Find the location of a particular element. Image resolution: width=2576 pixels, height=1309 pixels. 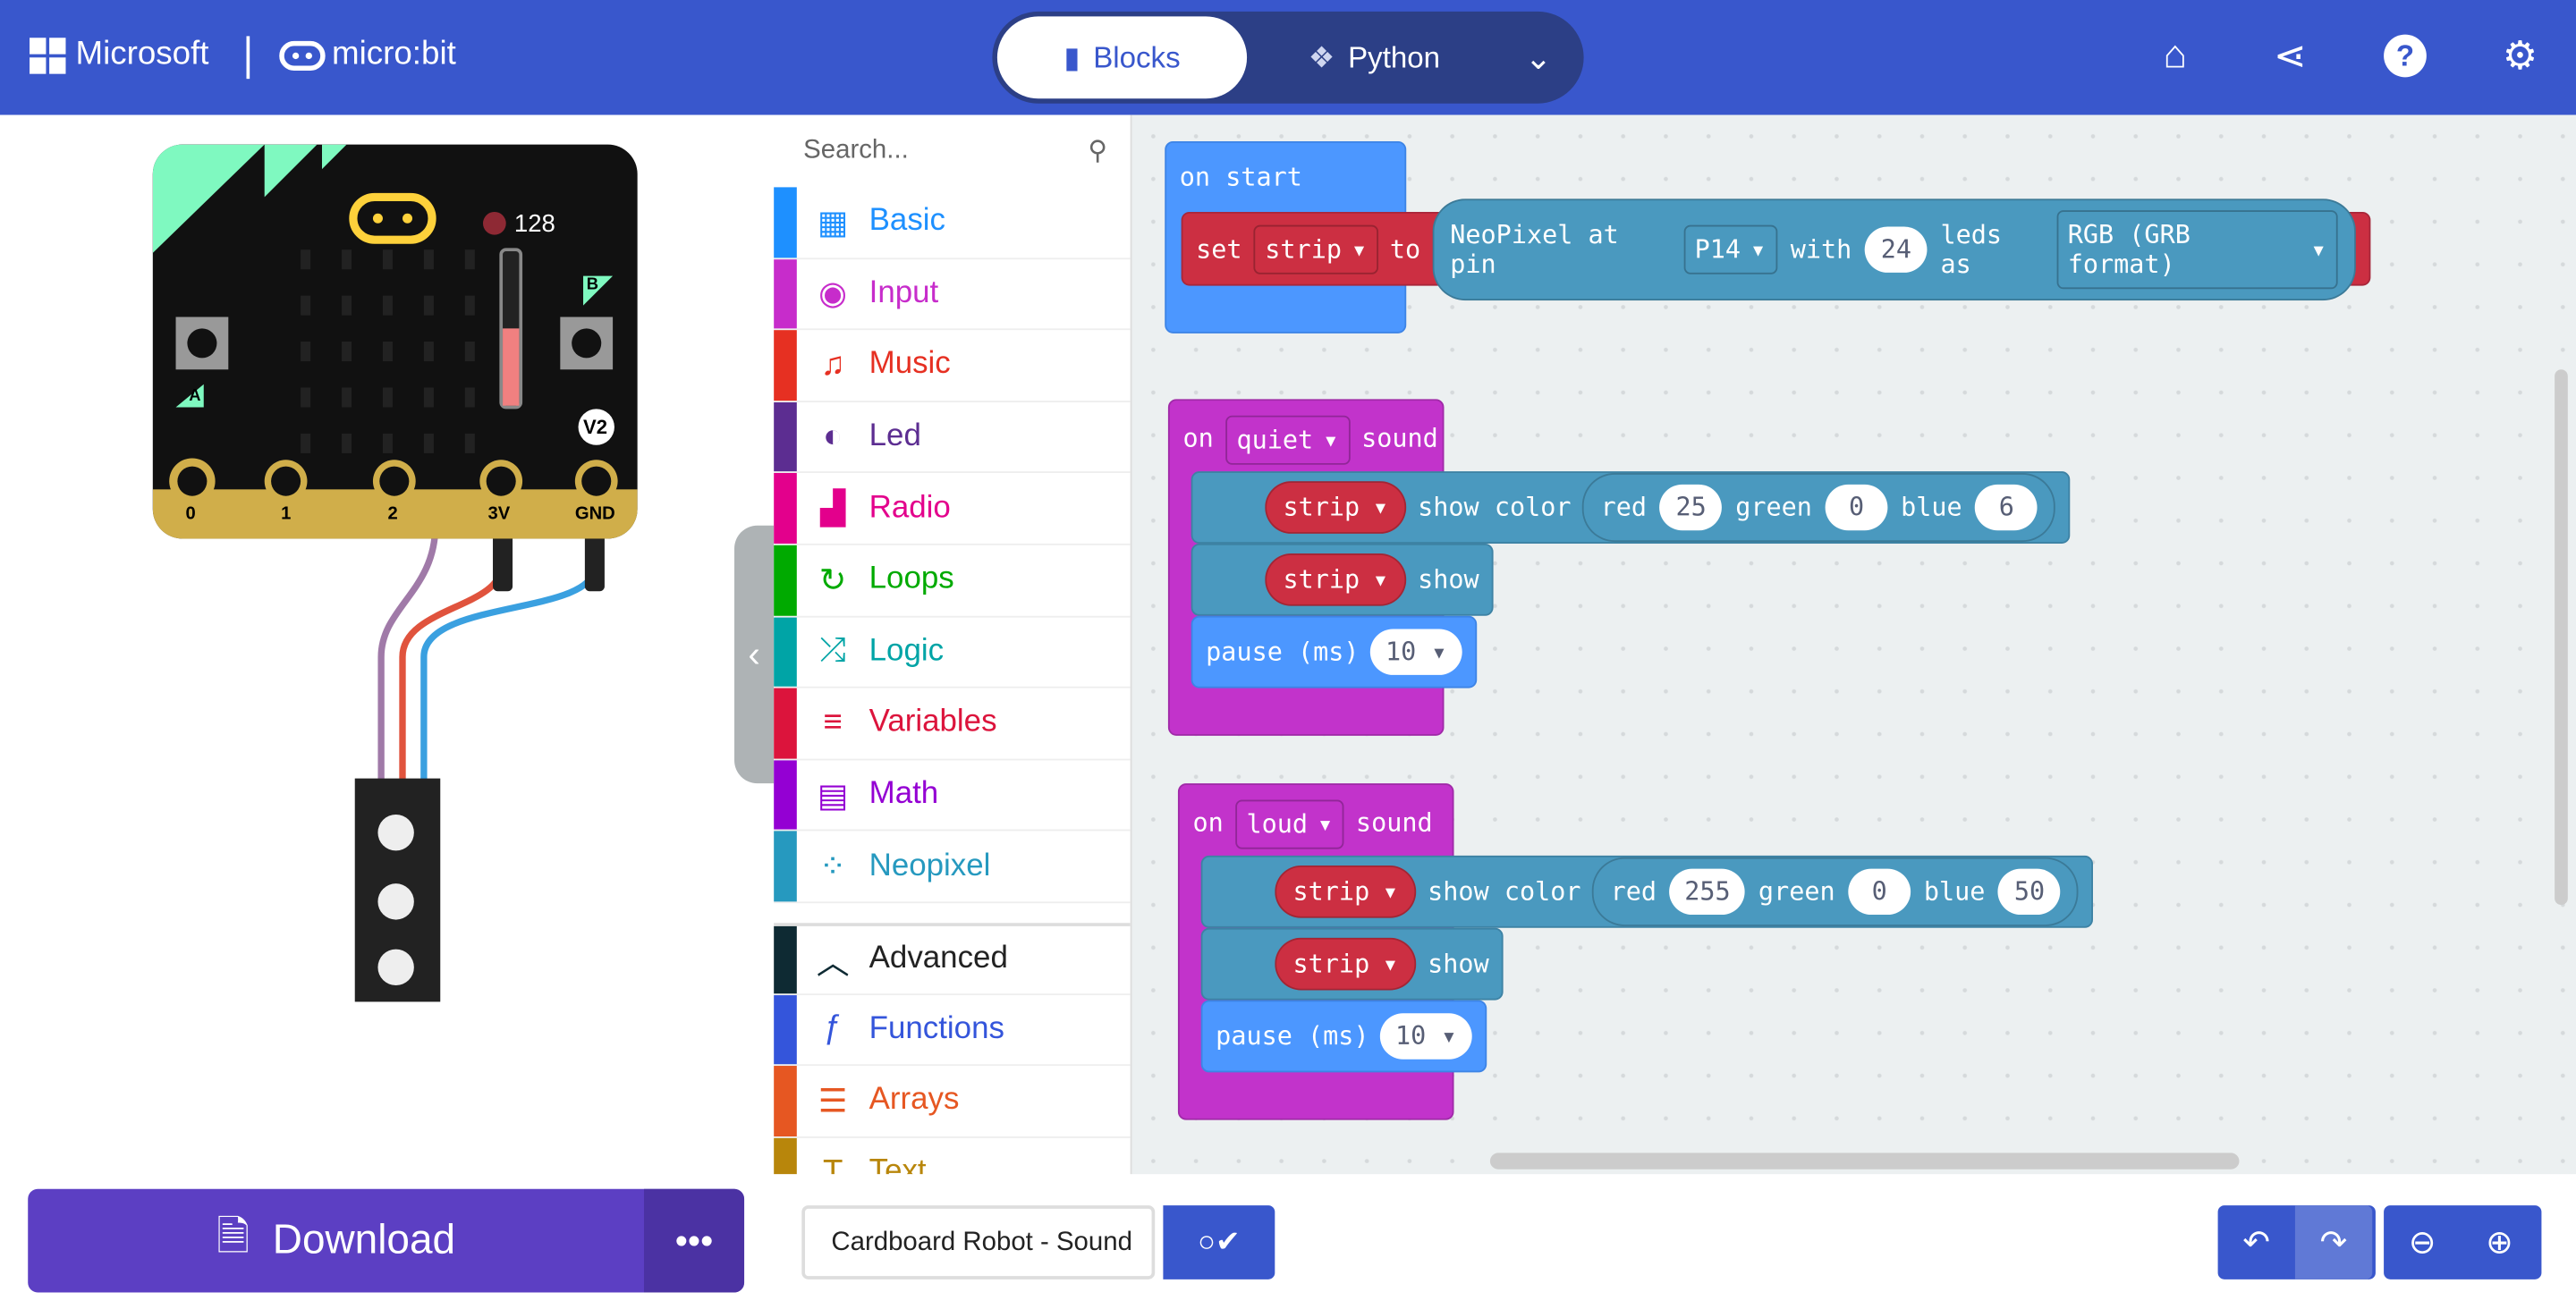

toolbox-category-led: ◐ Led is located at coordinates (952, 437).